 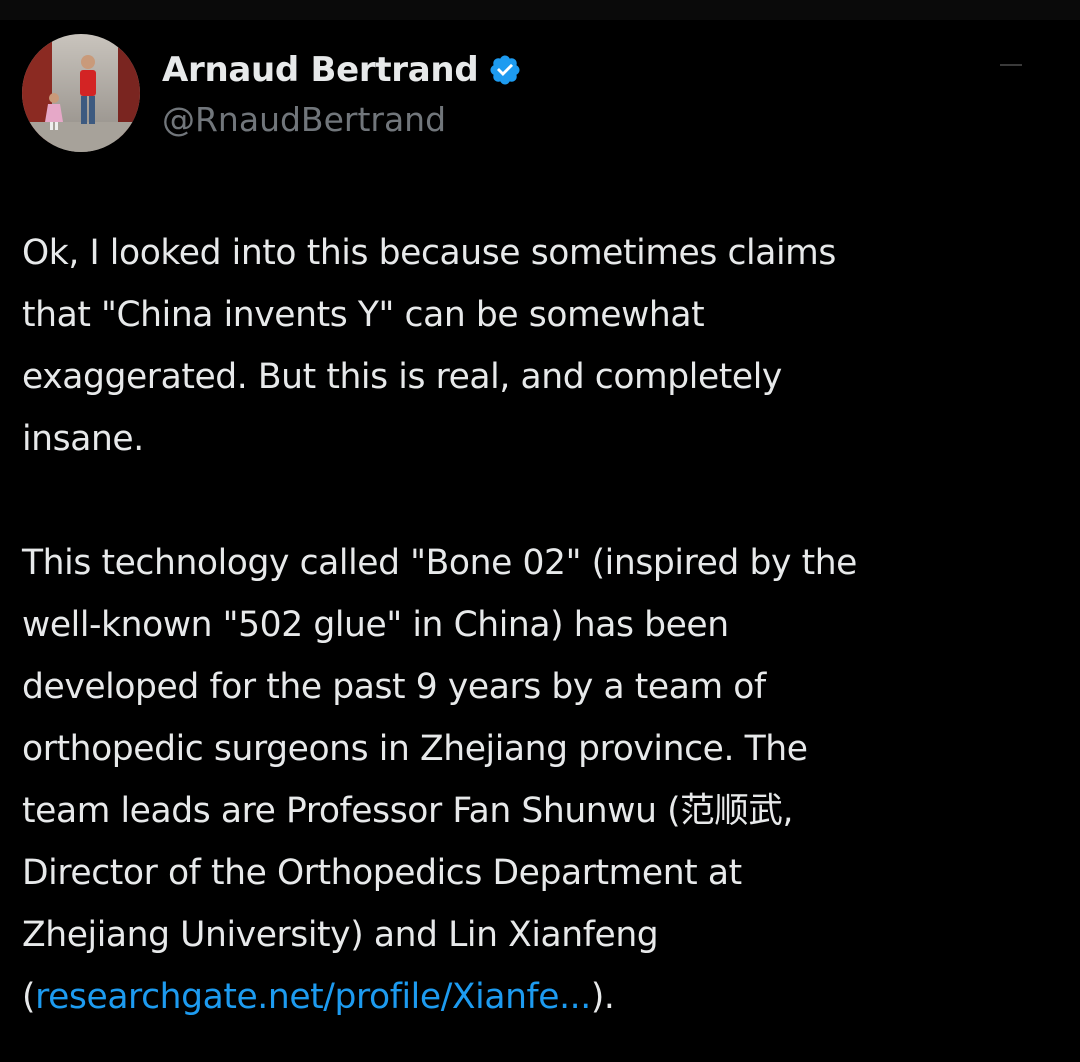 I want to click on link-suffix: )., so click(x=602, y=997).